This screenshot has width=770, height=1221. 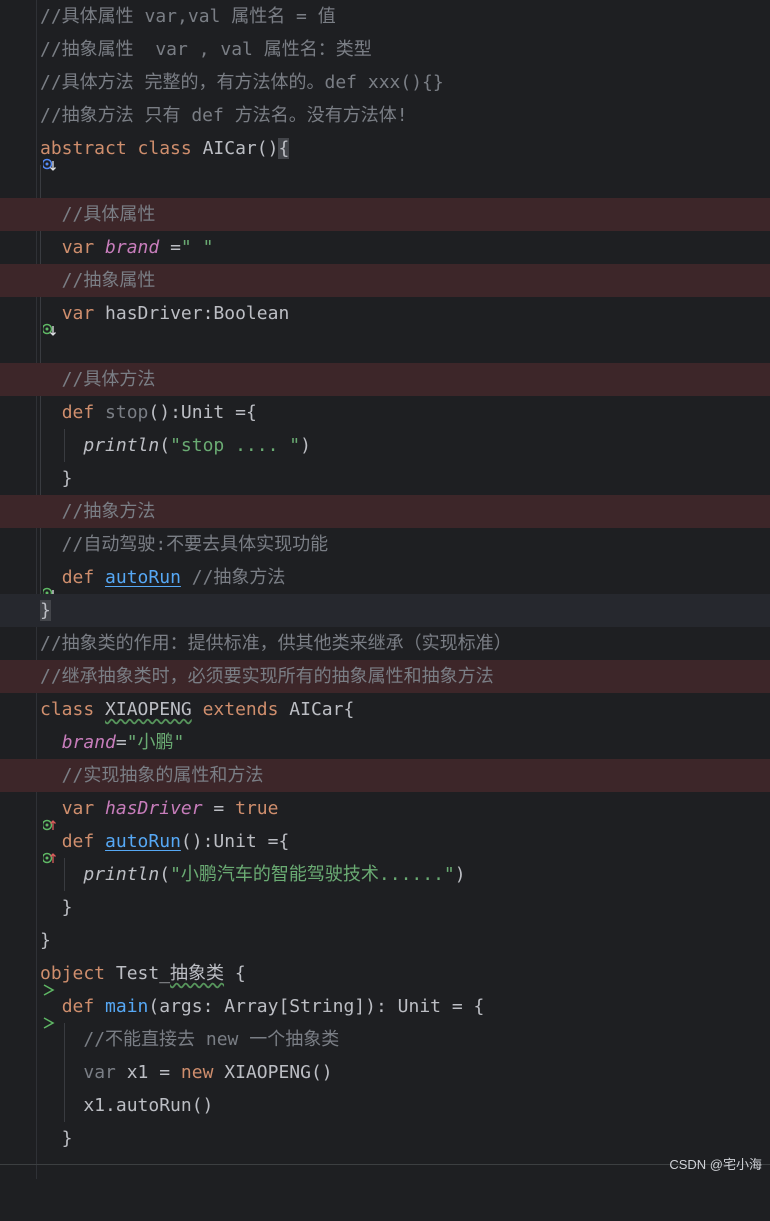 What do you see at coordinates (385, 709) in the screenshot?
I see `code-line: class XIAOPENG extends AICar{` at bounding box center [385, 709].